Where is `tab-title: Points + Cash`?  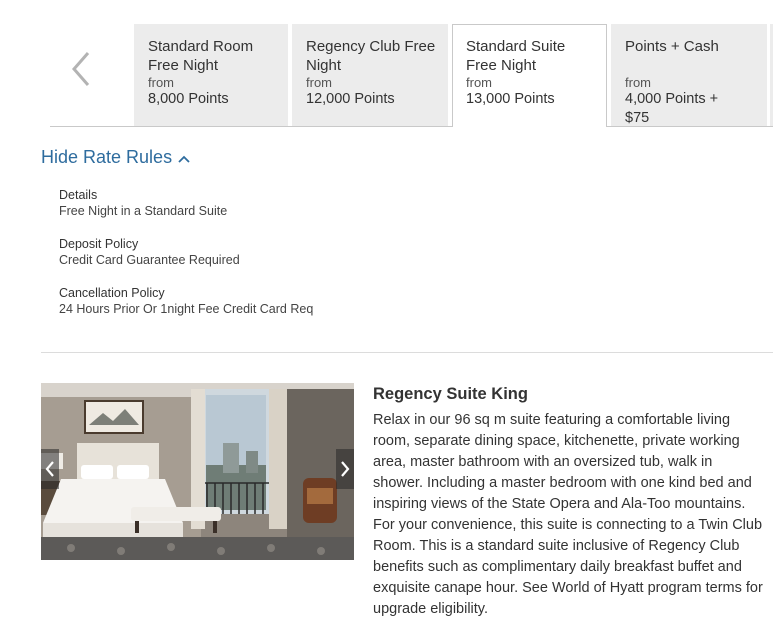
tab-title: Points + Cash is located at coordinates (672, 46).